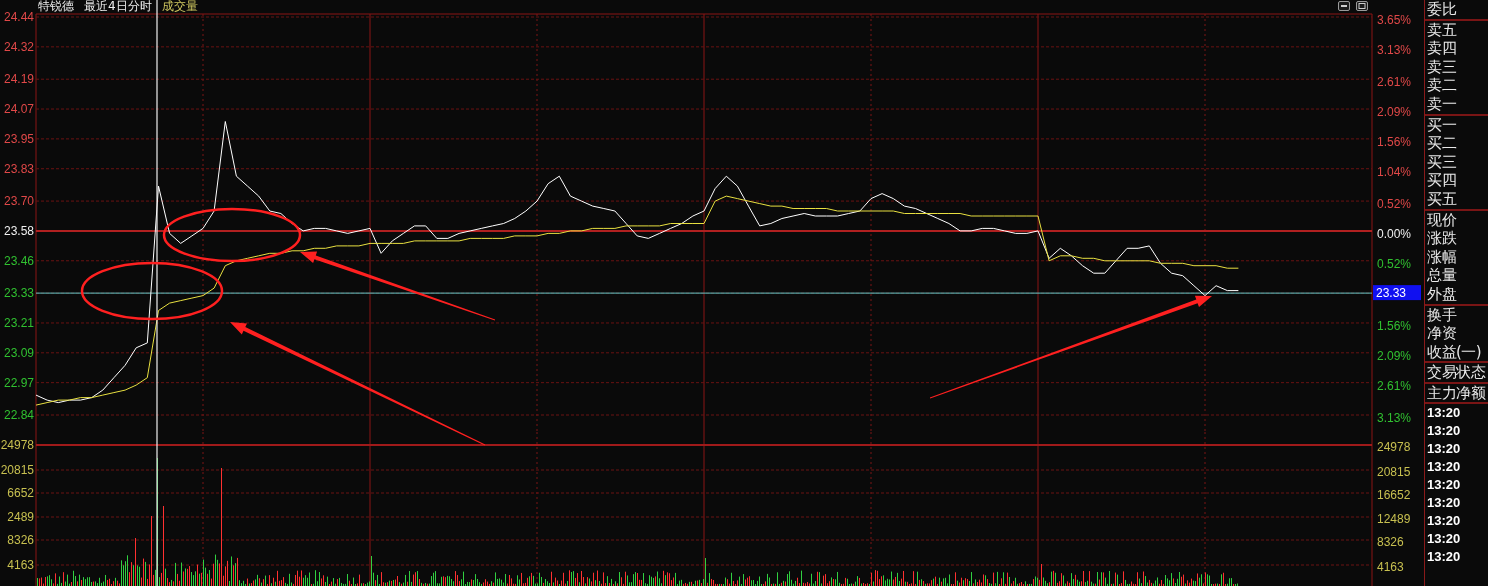 Image resolution: width=1488 pixels, height=586 pixels. I want to click on quote-label: 现价, so click(1442, 220).